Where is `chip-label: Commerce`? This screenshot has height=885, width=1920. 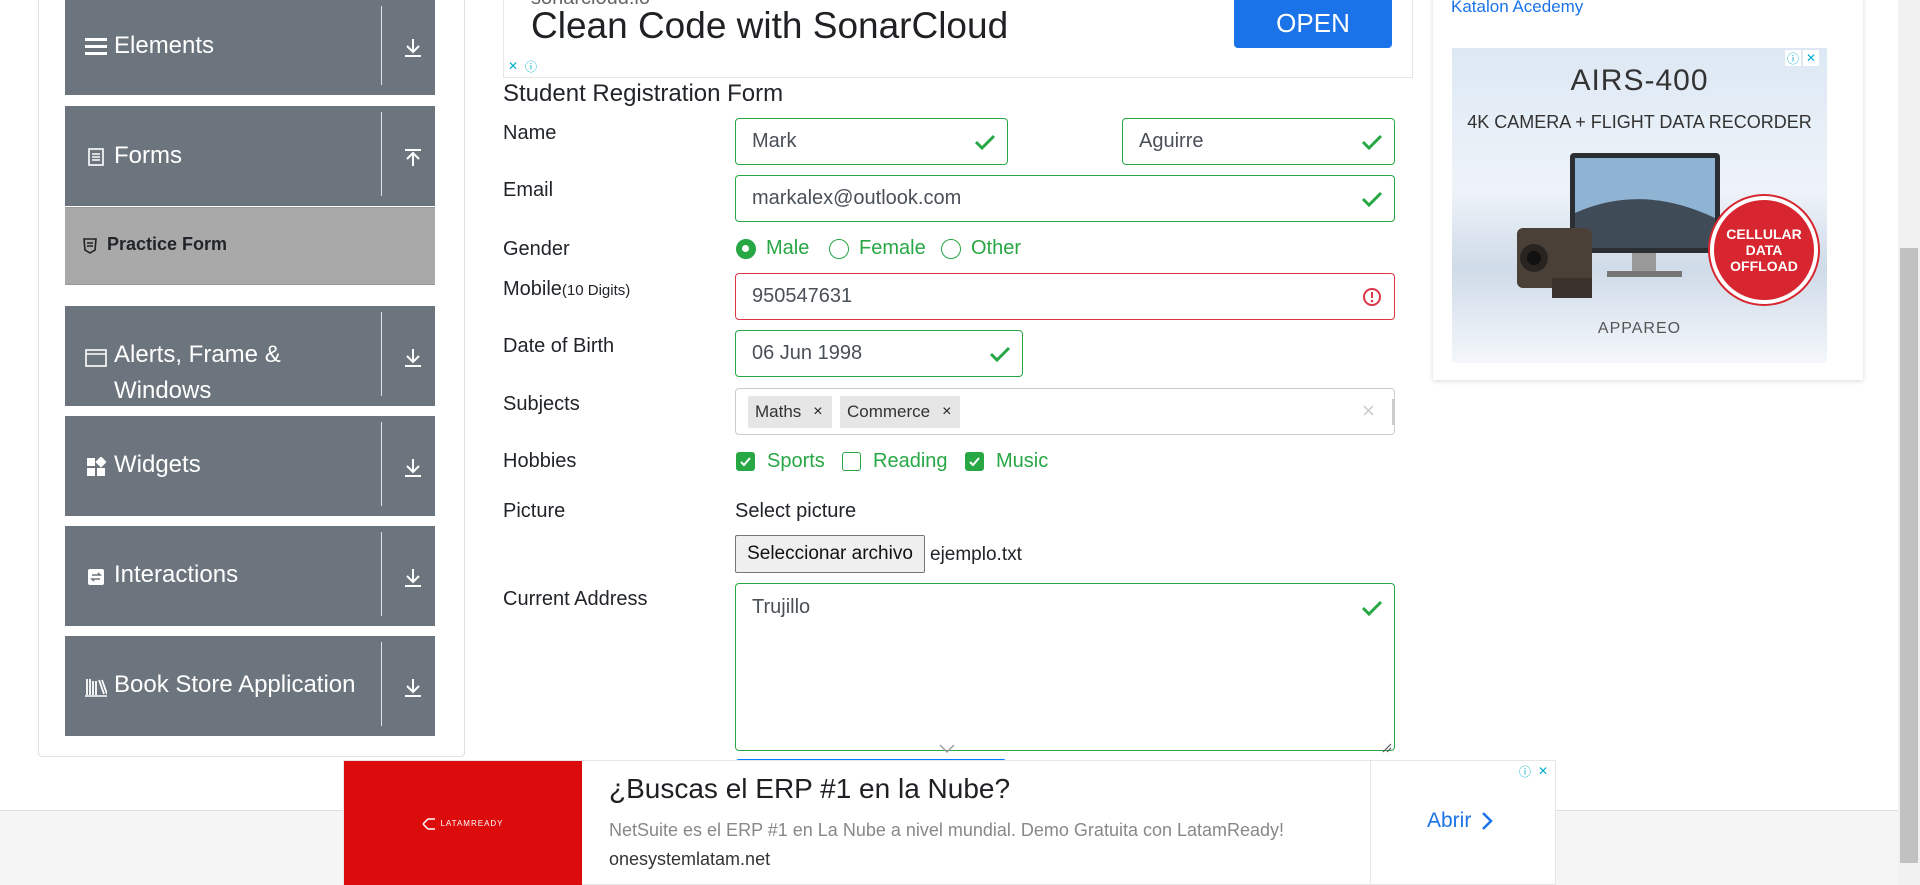 chip-label: Commerce is located at coordinates (889, 411).